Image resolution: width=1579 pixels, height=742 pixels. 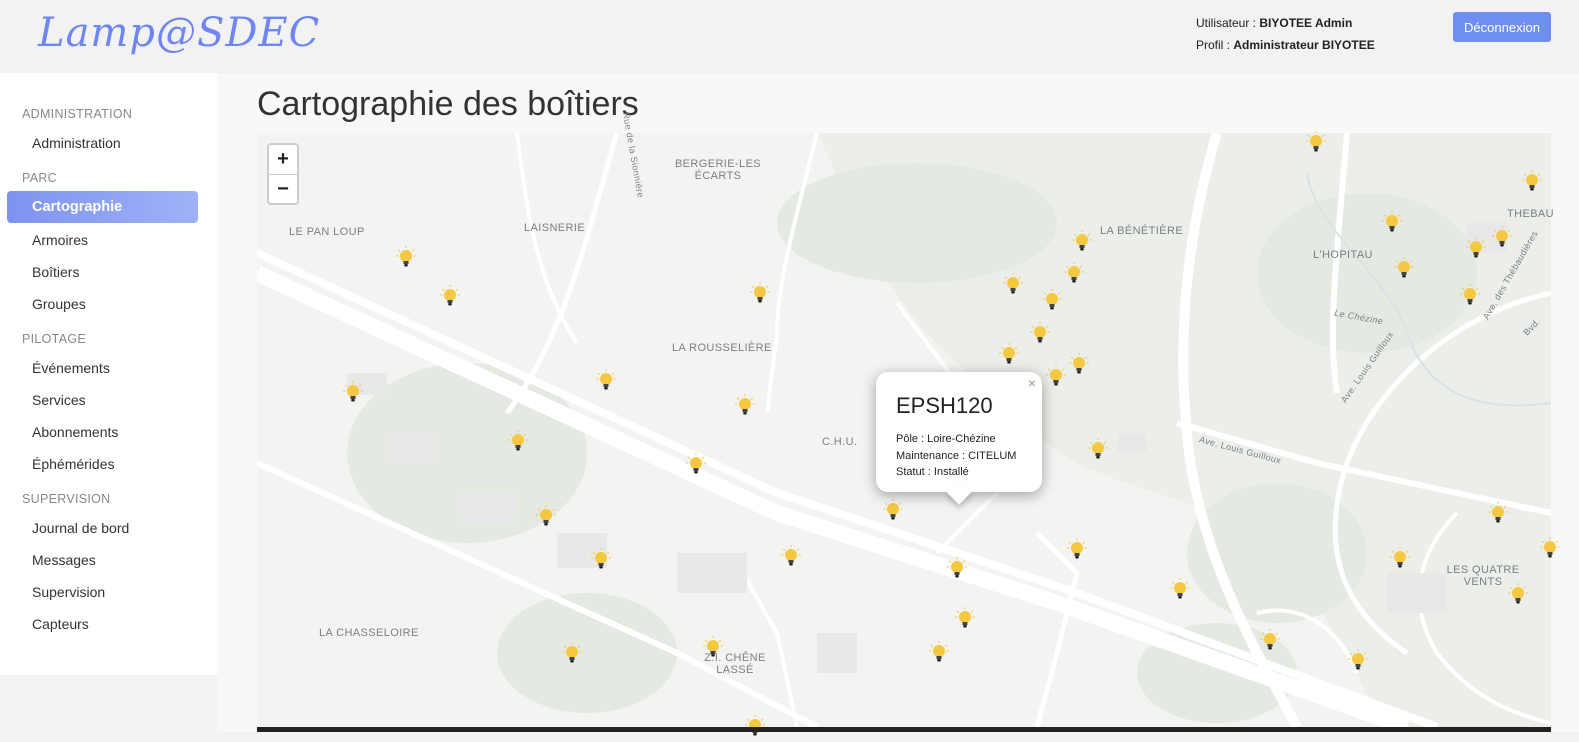 I want to click on sidebar-item-capteurs: Capteurs, so click(x=60, y=624).